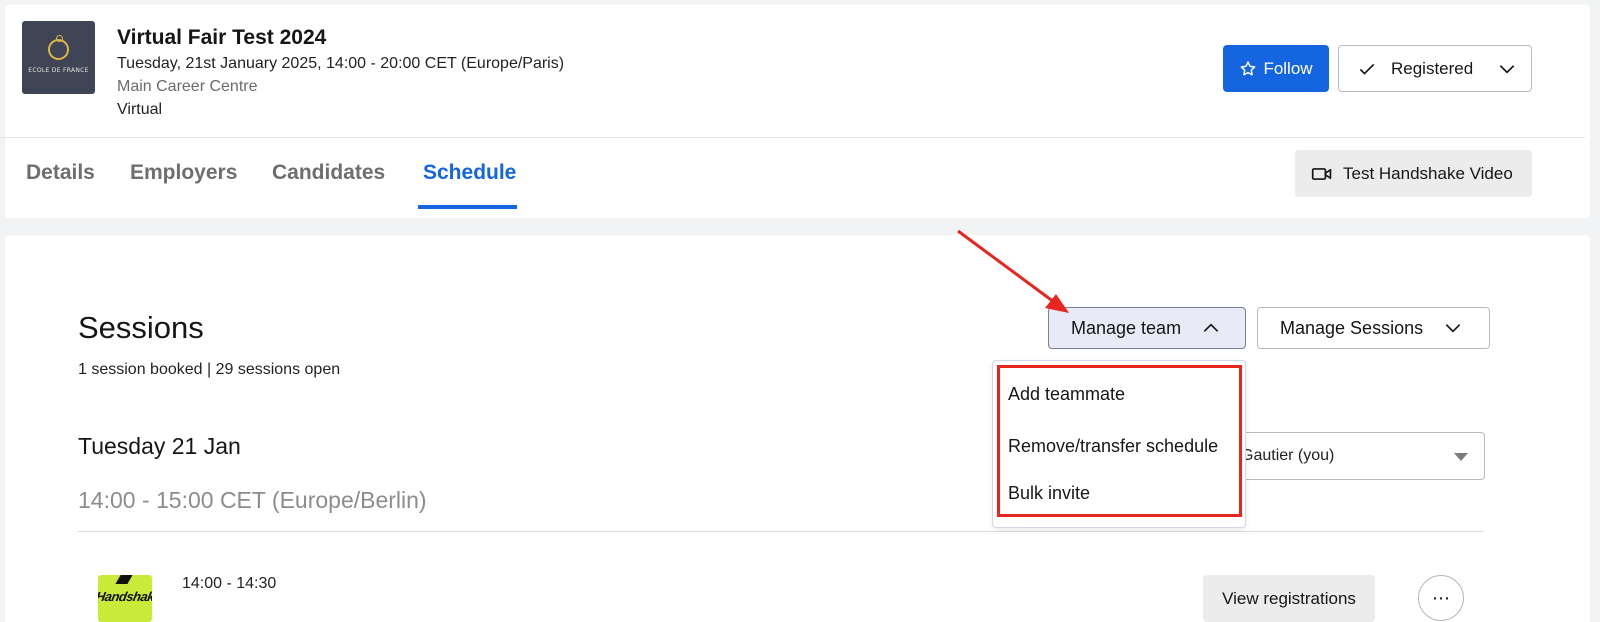  Describe the element at coordinates (1428, 173) in the screenshot. I see `test-video-label: Test Handshake Video` at that location.